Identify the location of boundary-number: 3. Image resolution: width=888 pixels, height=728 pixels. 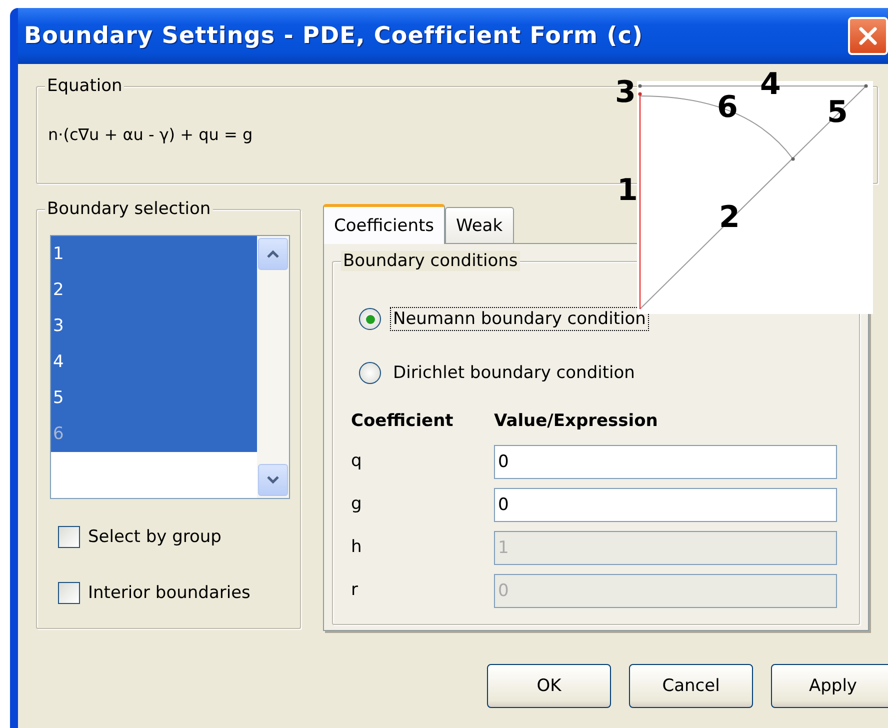
(625, 93).